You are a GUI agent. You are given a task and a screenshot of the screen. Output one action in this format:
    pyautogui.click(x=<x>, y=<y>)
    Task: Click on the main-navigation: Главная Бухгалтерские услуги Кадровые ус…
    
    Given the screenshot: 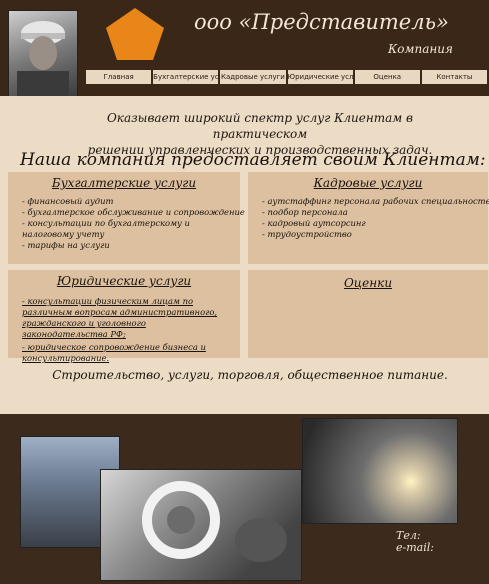 What is the action you would take?
    pyautogui.click(x=287, y=78)
    